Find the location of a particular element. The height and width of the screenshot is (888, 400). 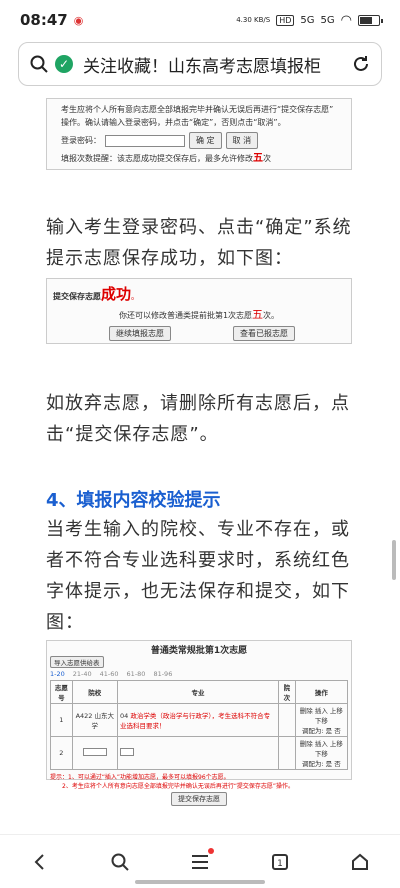

success-message: 你还可以修改普通类提前批第1次志愿 is located at coordinates (185, 315).